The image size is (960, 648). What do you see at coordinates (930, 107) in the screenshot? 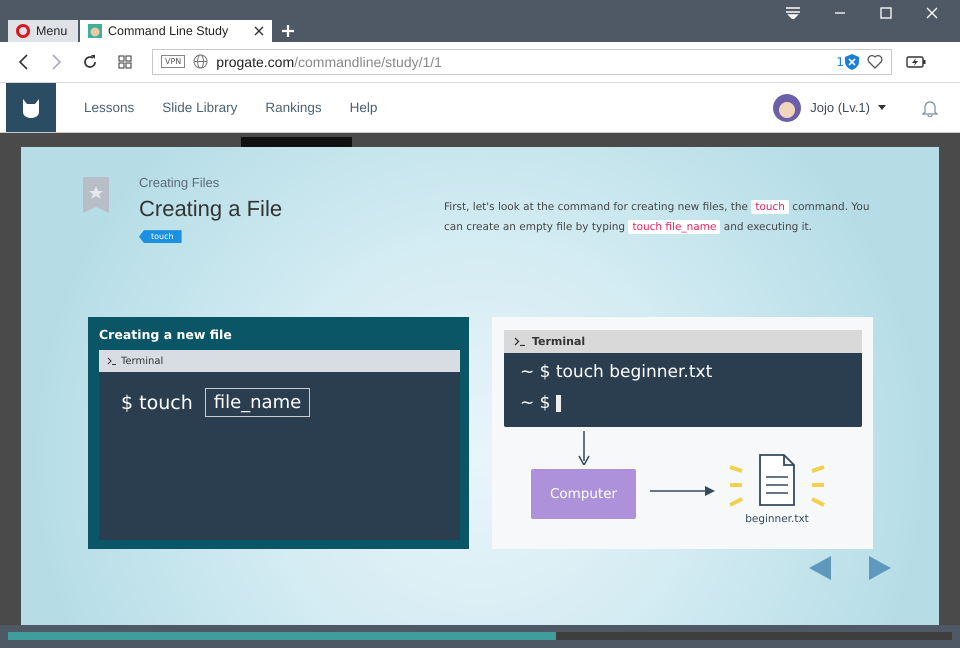
I see `bell-icon` at bounding box center [930, 107].